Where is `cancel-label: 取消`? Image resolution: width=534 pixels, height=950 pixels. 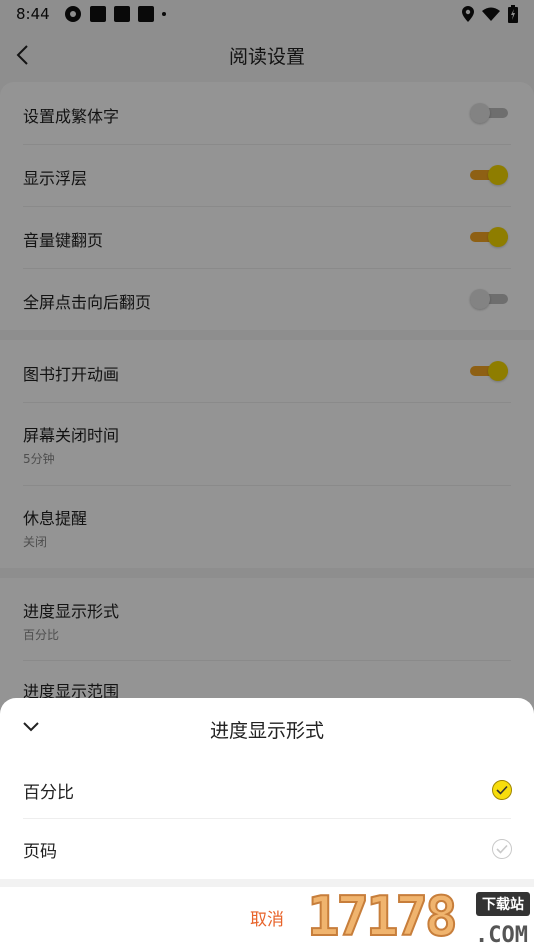 cancel-label: 取消 is located at coordinates (267, 920).